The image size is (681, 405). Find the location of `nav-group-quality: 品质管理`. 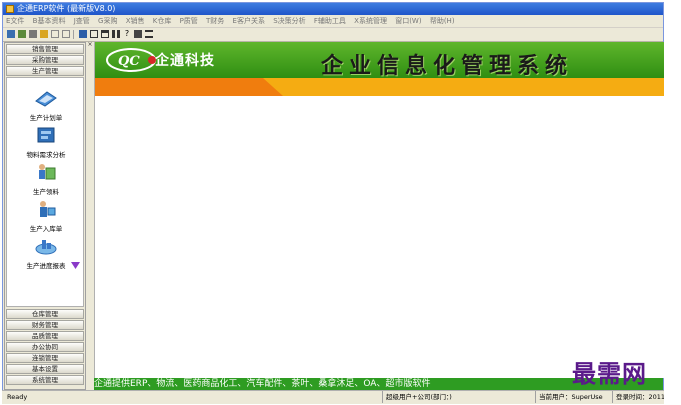

nav-group-quality: 品质管理 is located at coordinates (45, 336).